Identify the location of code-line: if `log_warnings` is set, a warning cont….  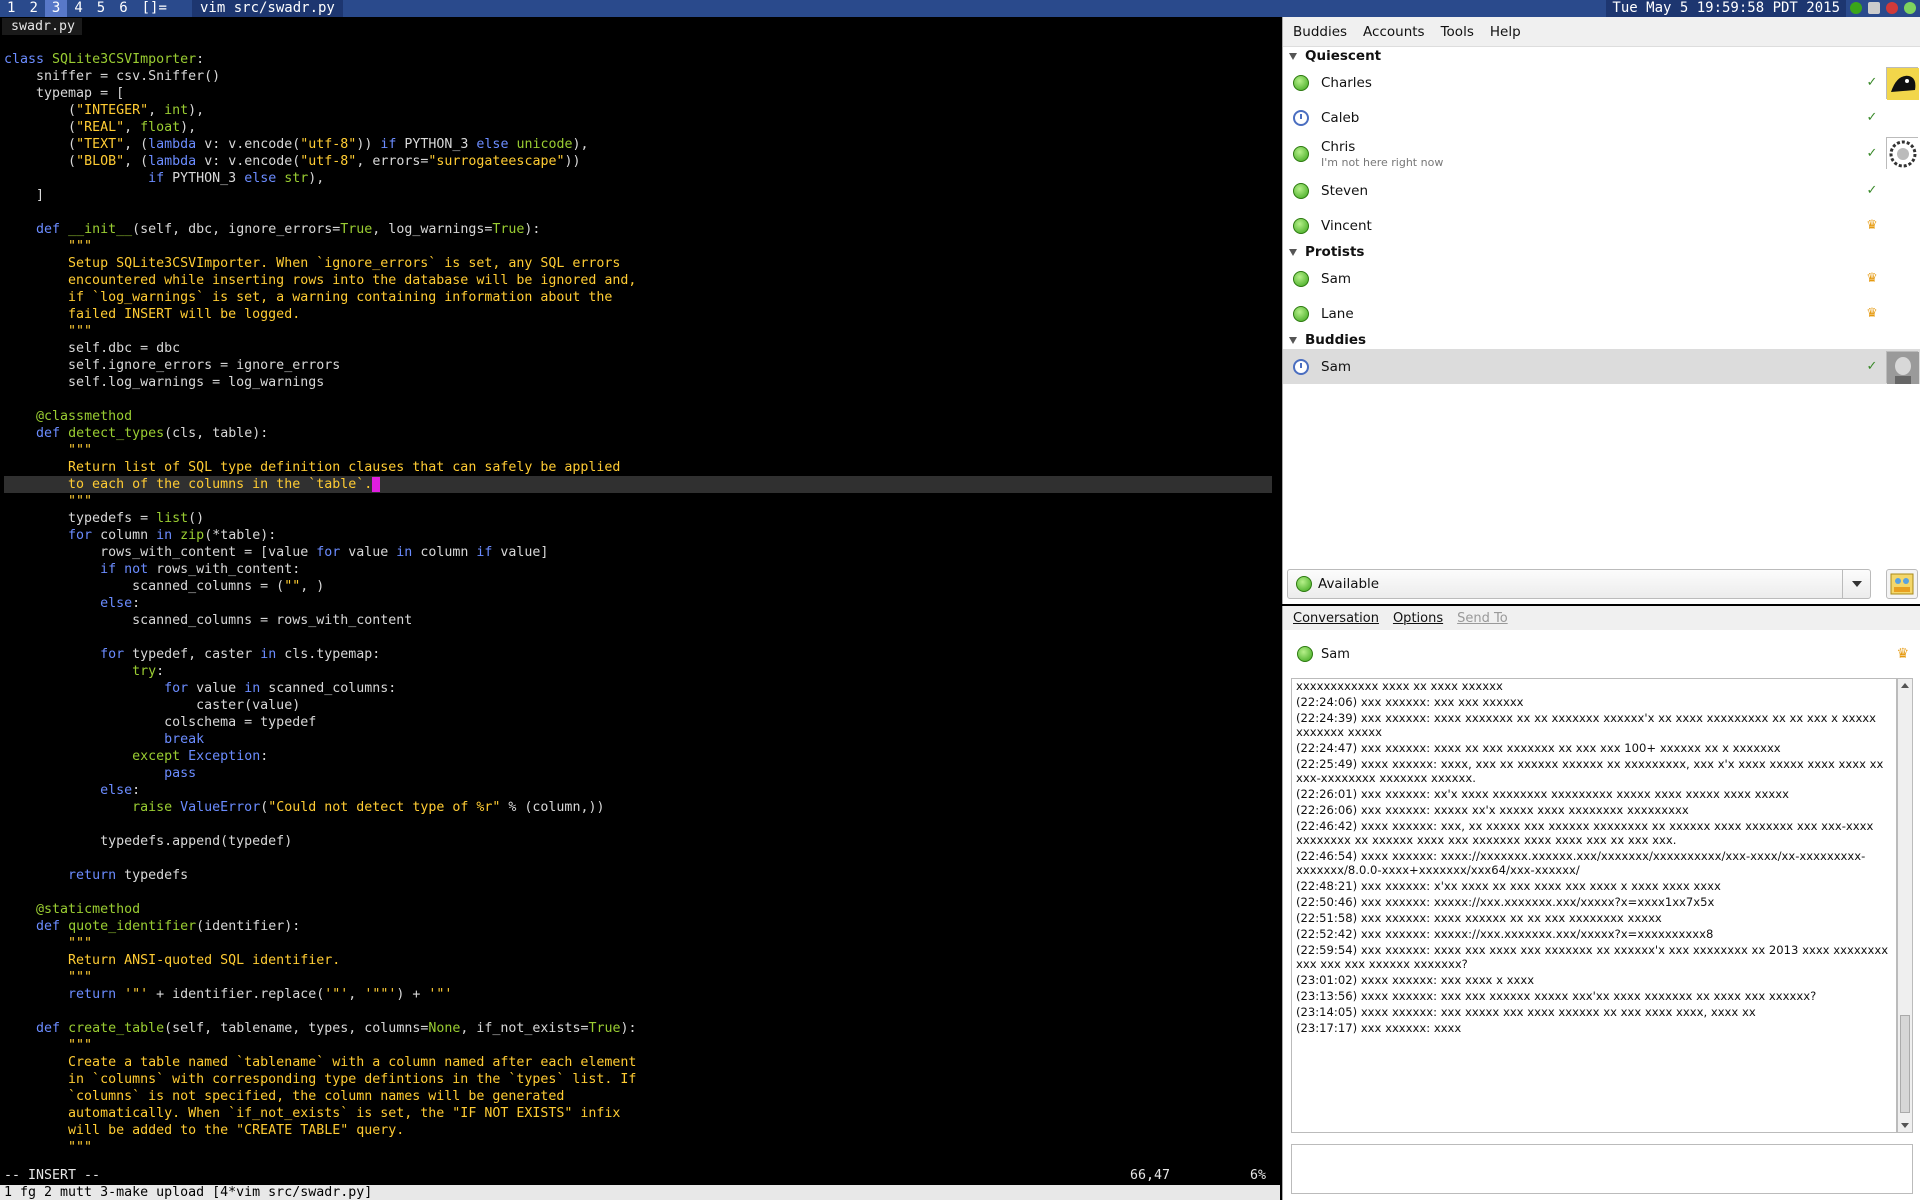
(638, 297).